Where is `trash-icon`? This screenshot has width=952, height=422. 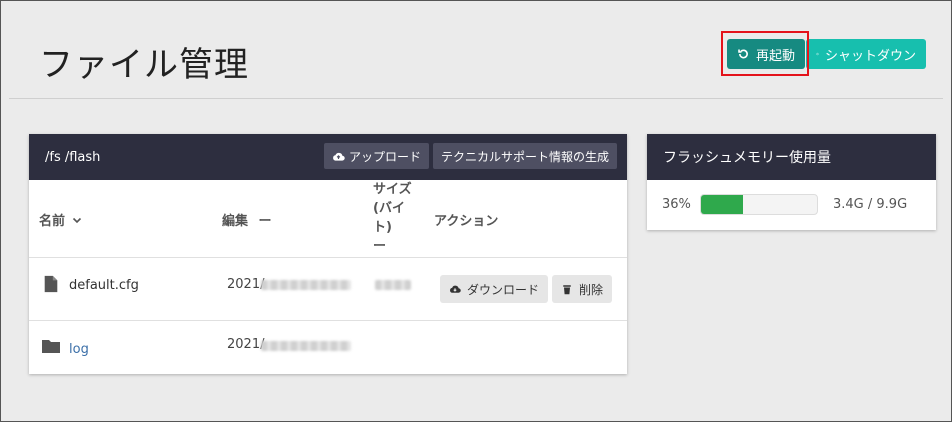
trash-icon is located at coordinates (567, 290).